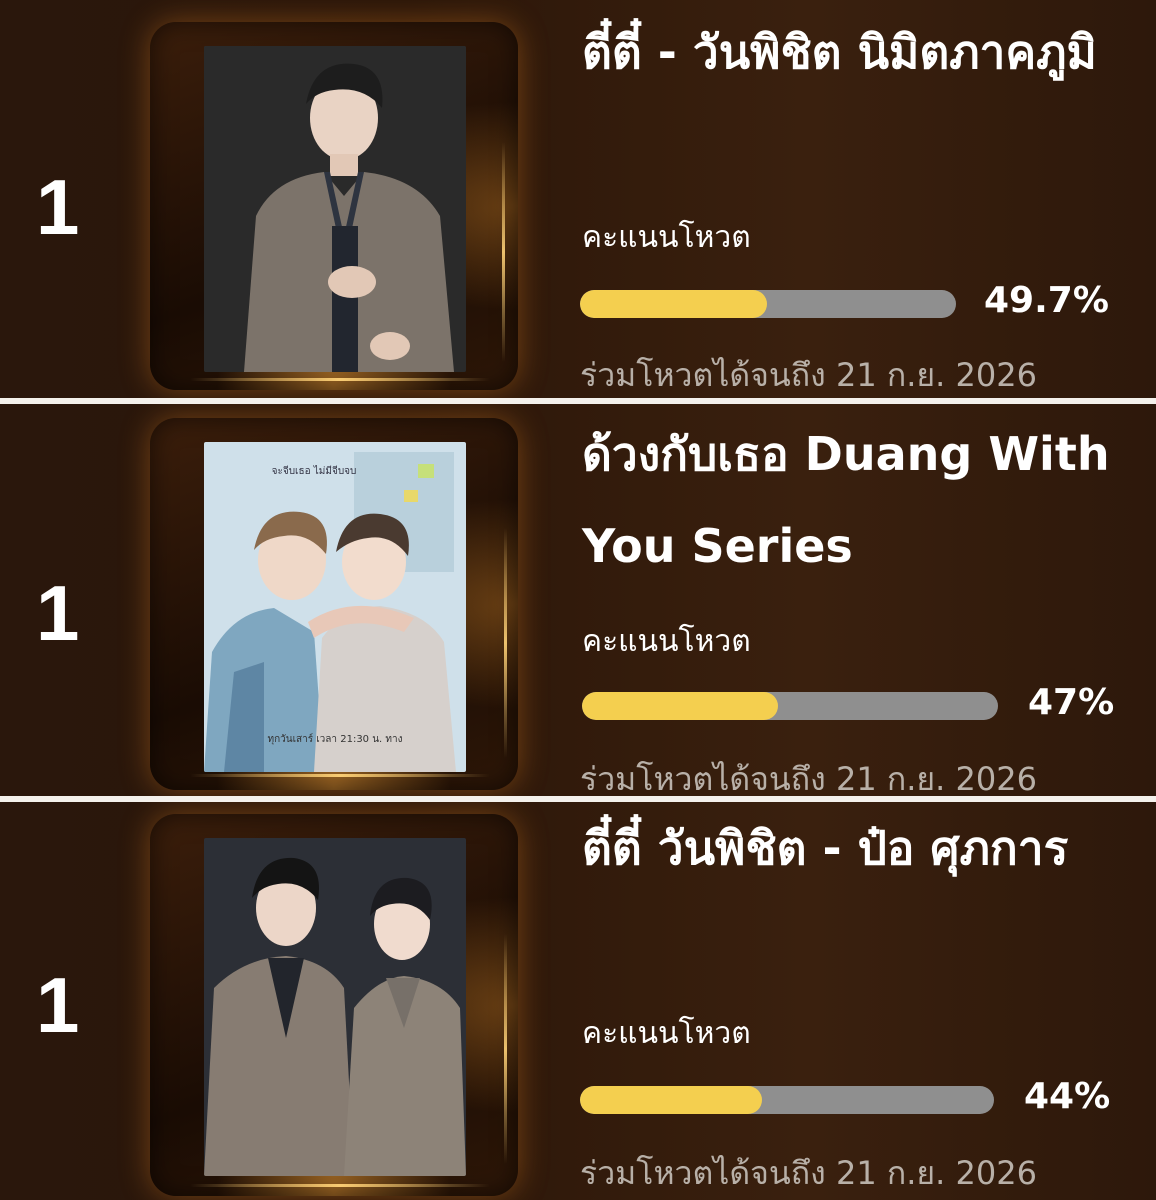  I want to click on vote-percent: 49.7%, so click(1046, 300).